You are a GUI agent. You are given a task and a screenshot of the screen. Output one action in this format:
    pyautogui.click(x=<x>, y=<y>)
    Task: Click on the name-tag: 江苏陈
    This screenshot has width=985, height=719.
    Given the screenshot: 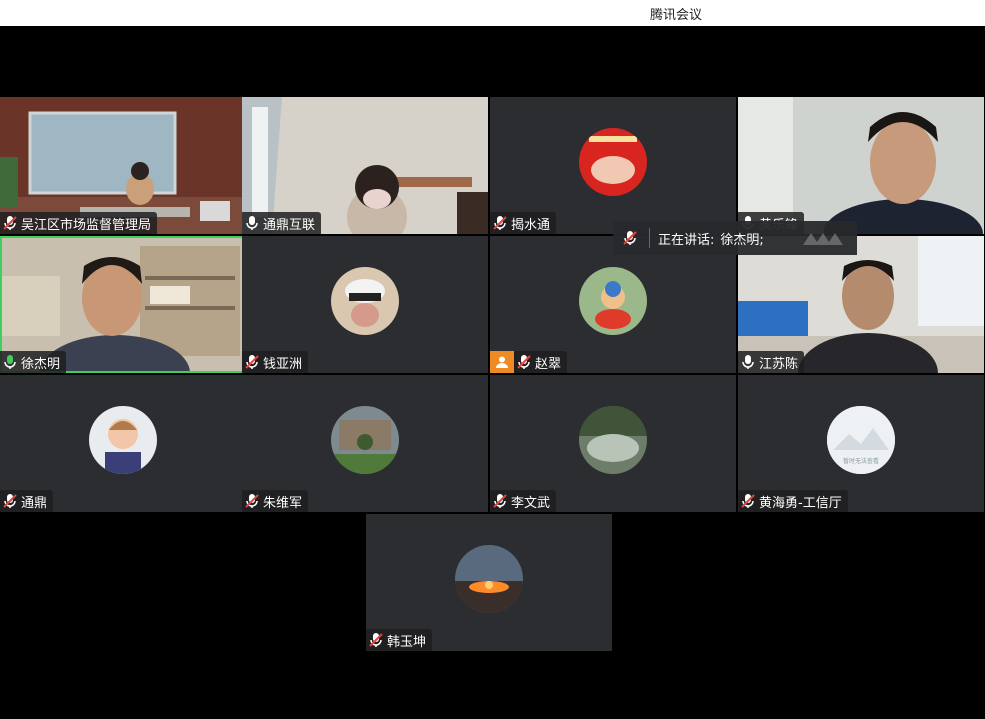 What is the action you would take?
    pyautogui.click(x=771, y=362)
    